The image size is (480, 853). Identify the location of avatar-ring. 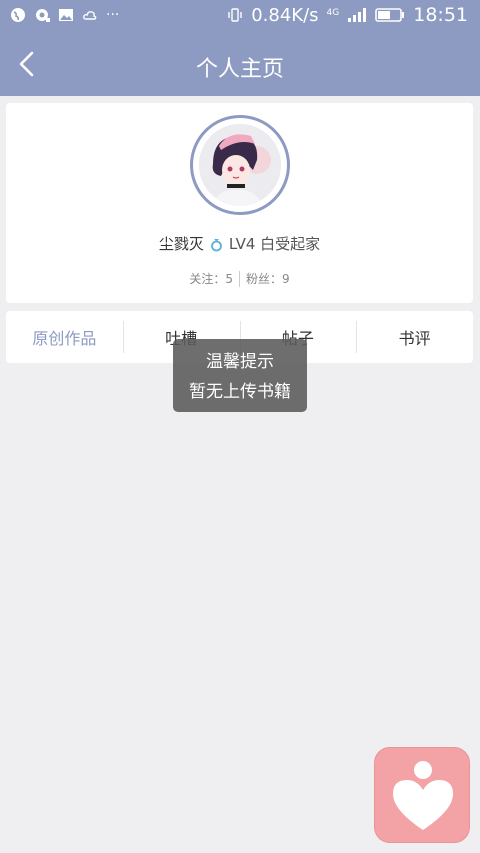
(240, 165).